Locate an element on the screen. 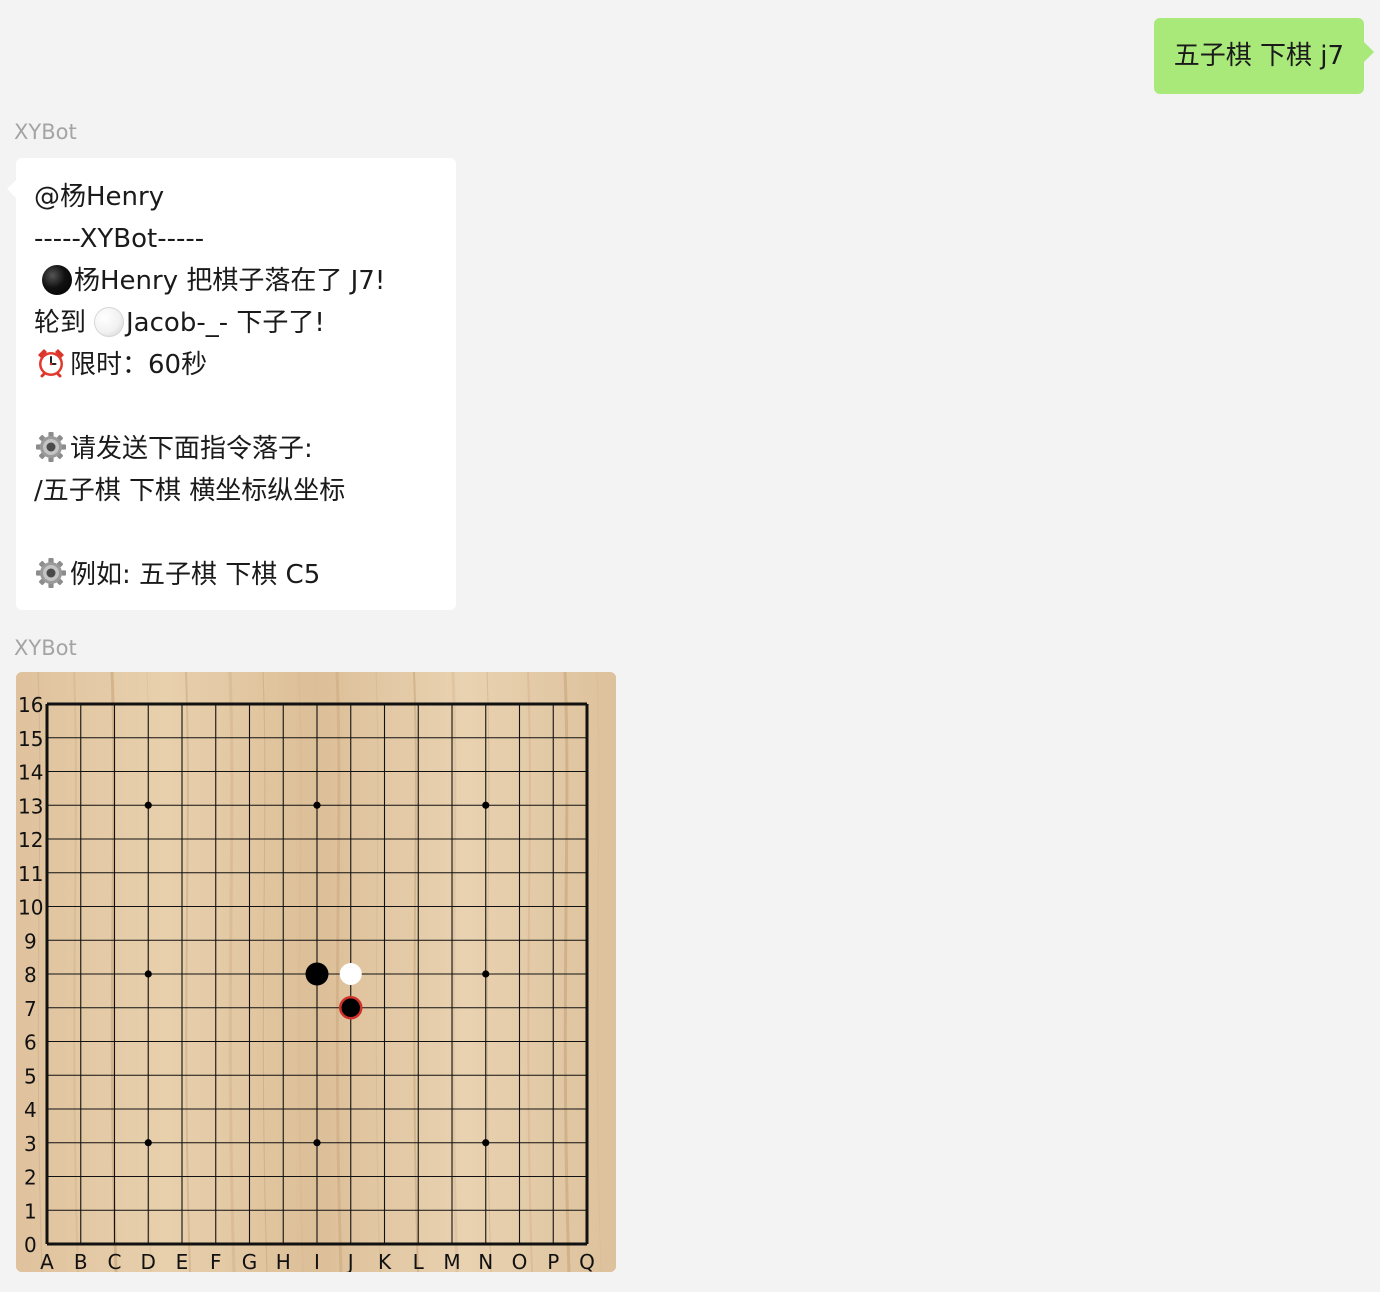 This screenshot has height=1292, width=1380. turn-prefix: 轮到 is located at coordinates (60, 323).